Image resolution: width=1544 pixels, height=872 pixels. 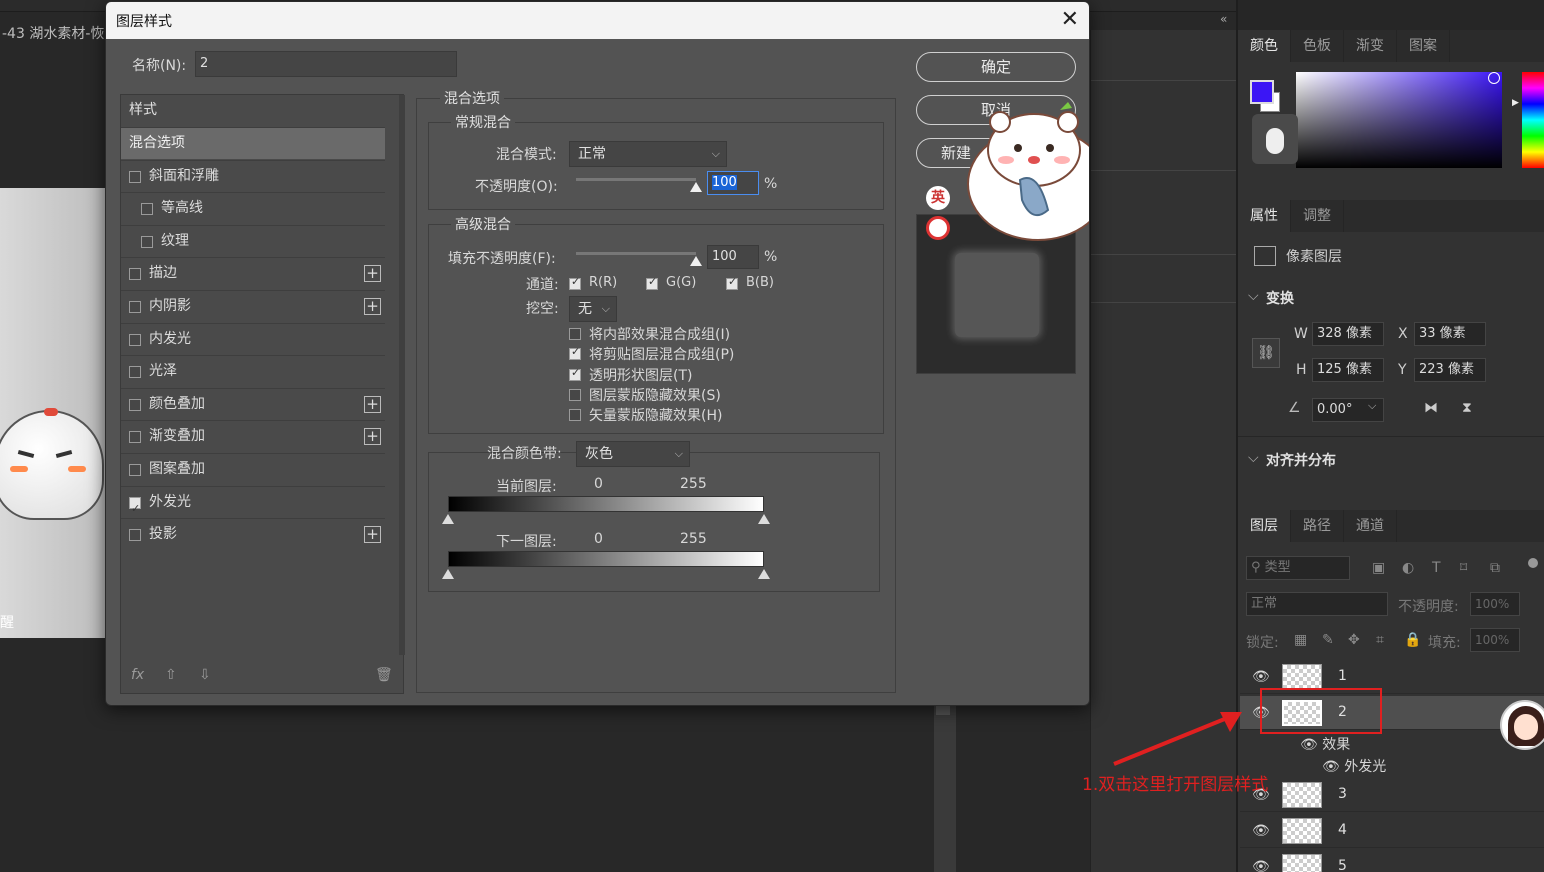 What do you see at coordinates (1450, 334) in the screenshot?
I see `x-field: 33 像素` at bounding box center [1450, 334].